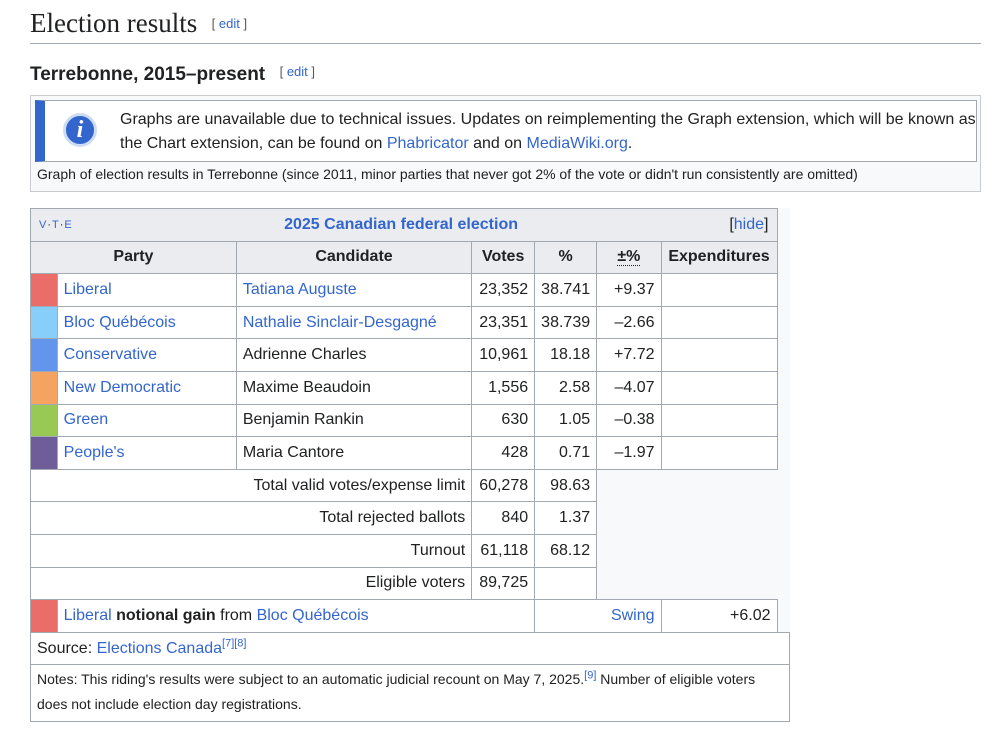  I want to click on total-votes: 61,118, so click(503, 550).